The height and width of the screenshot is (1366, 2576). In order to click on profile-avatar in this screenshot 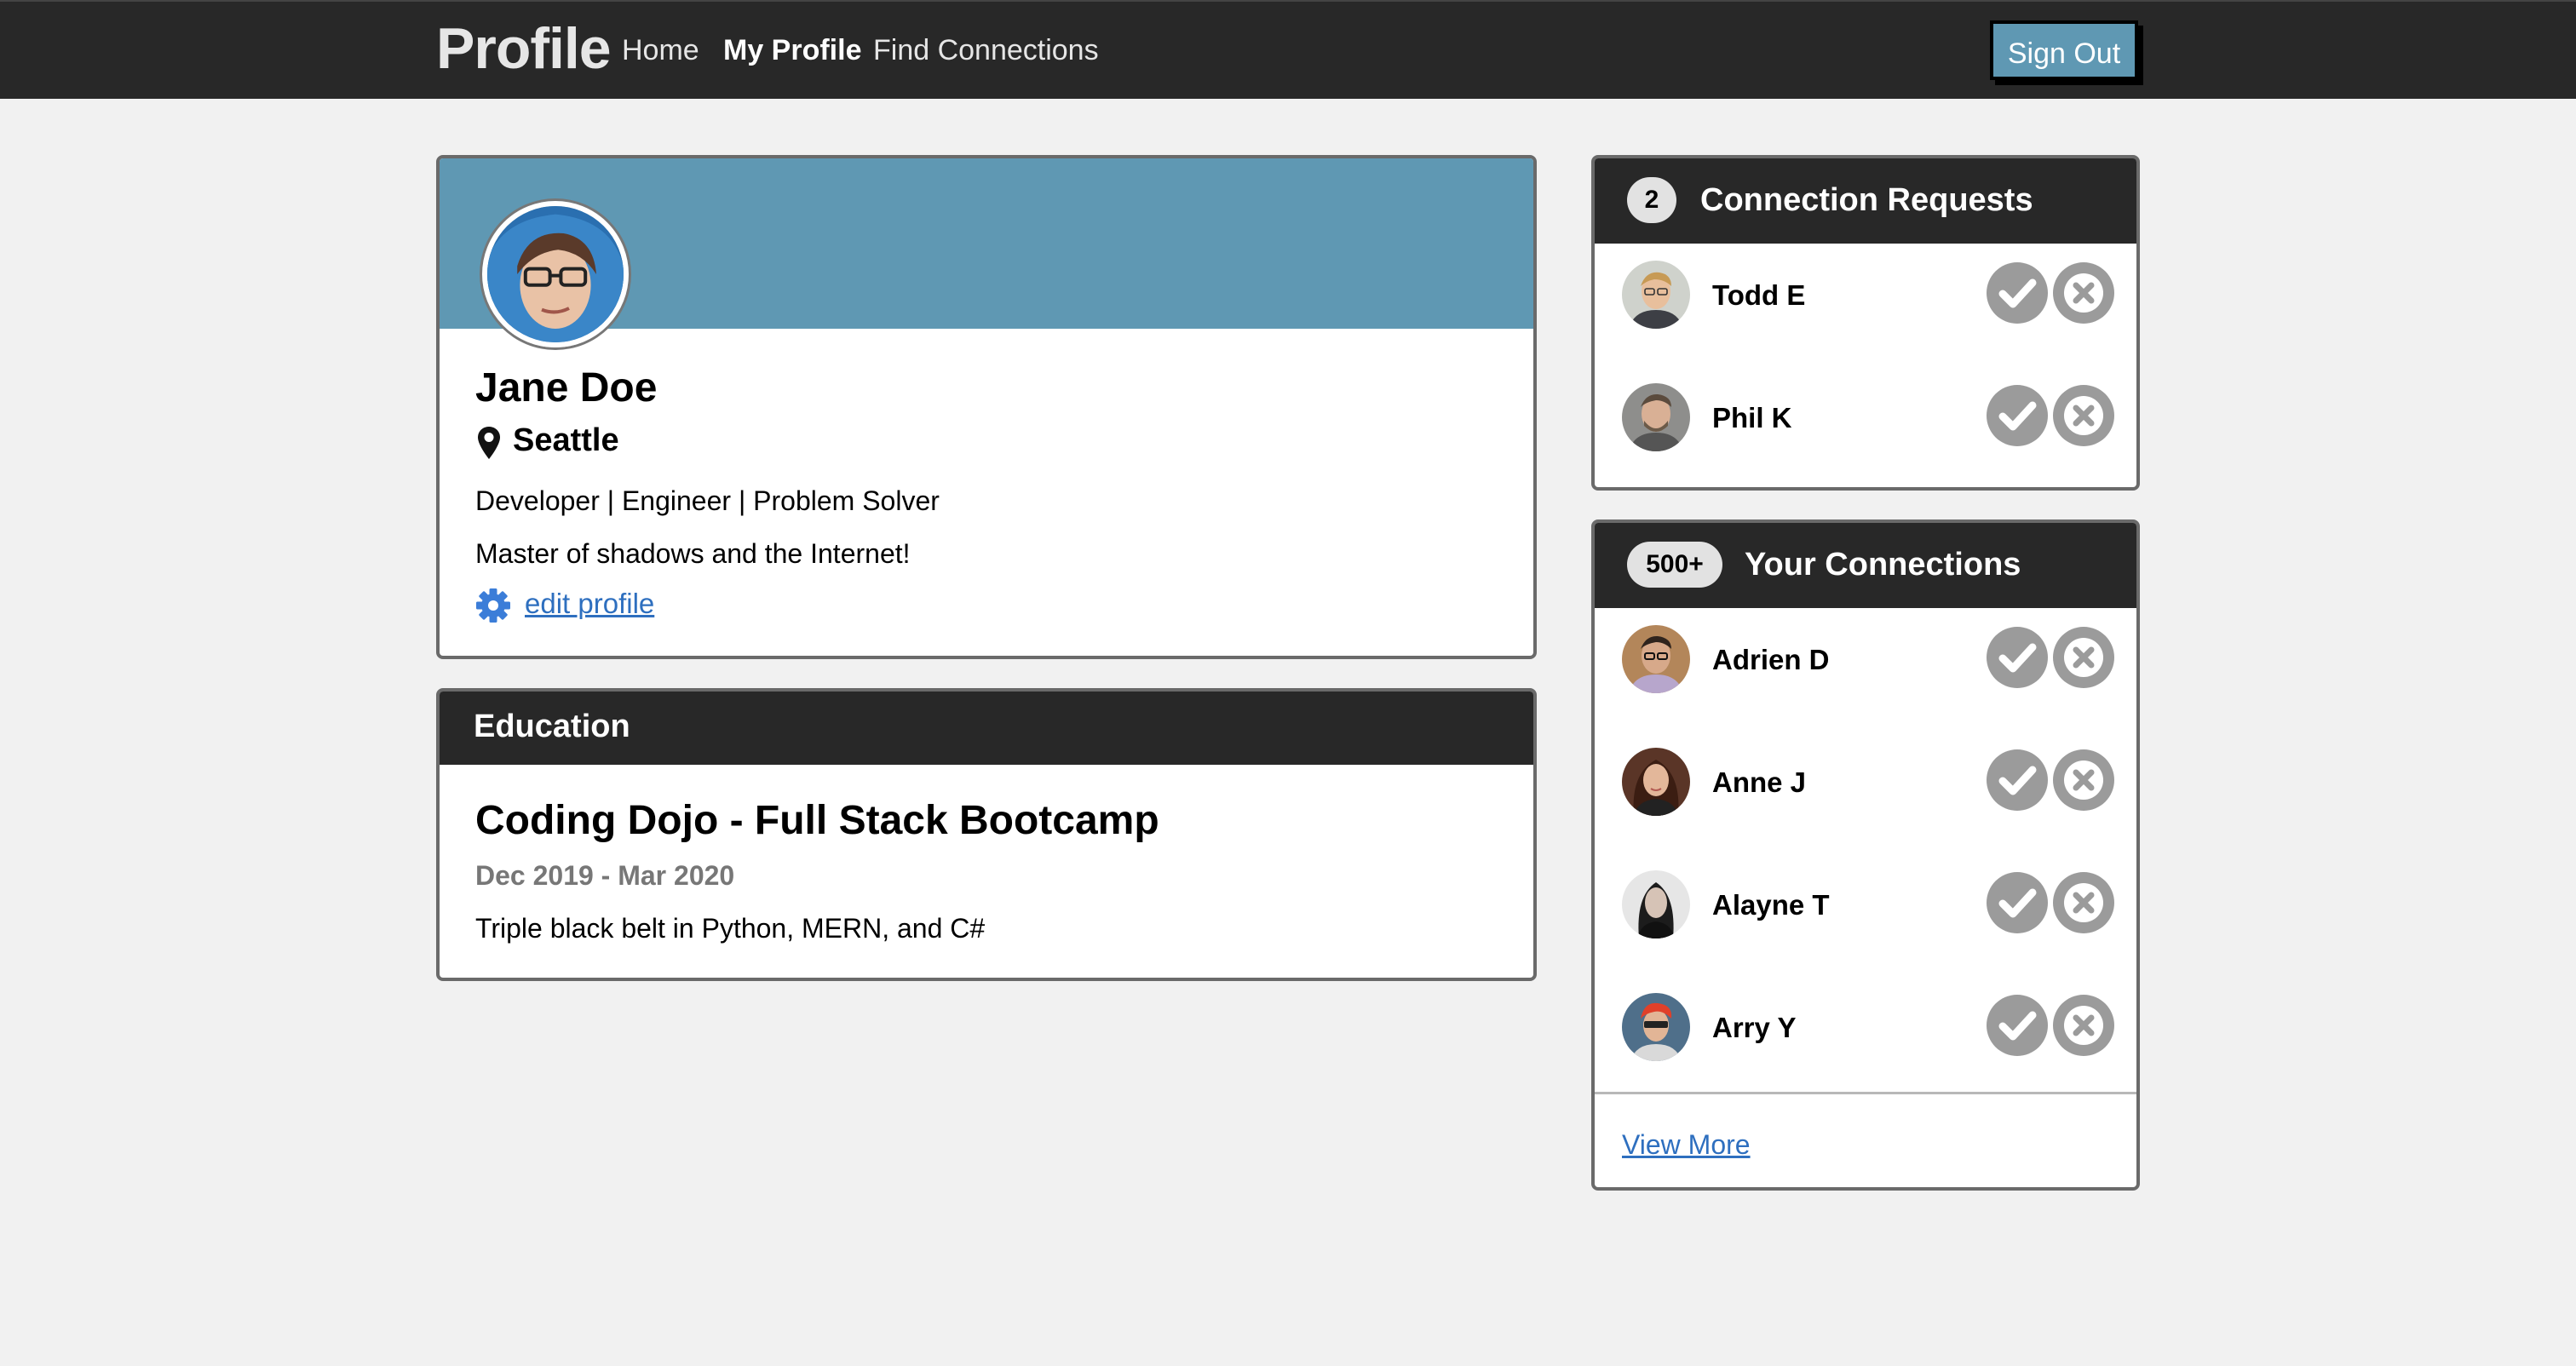, I will do `click(556, 274)`.